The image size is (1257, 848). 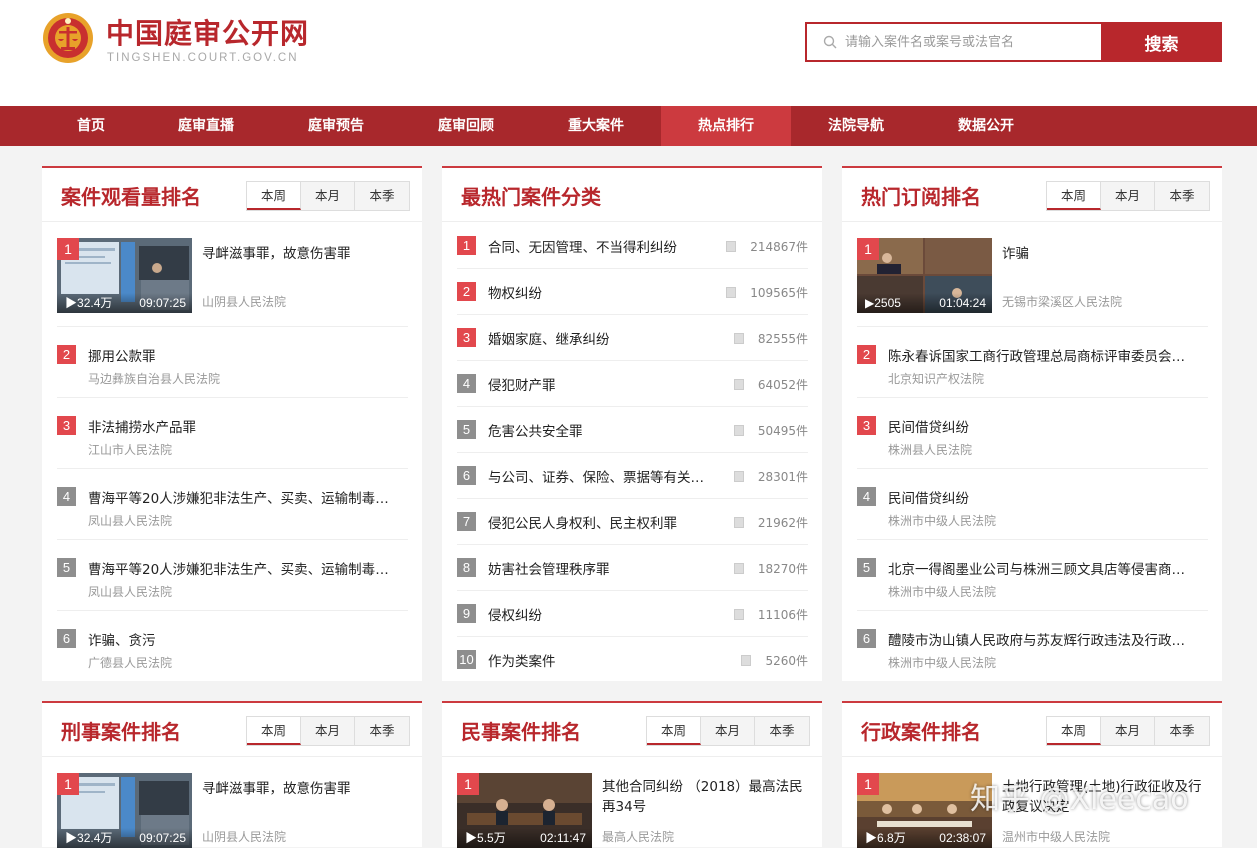 I want to click on view-count: ▶6.8万, so click(x=885, y=838).